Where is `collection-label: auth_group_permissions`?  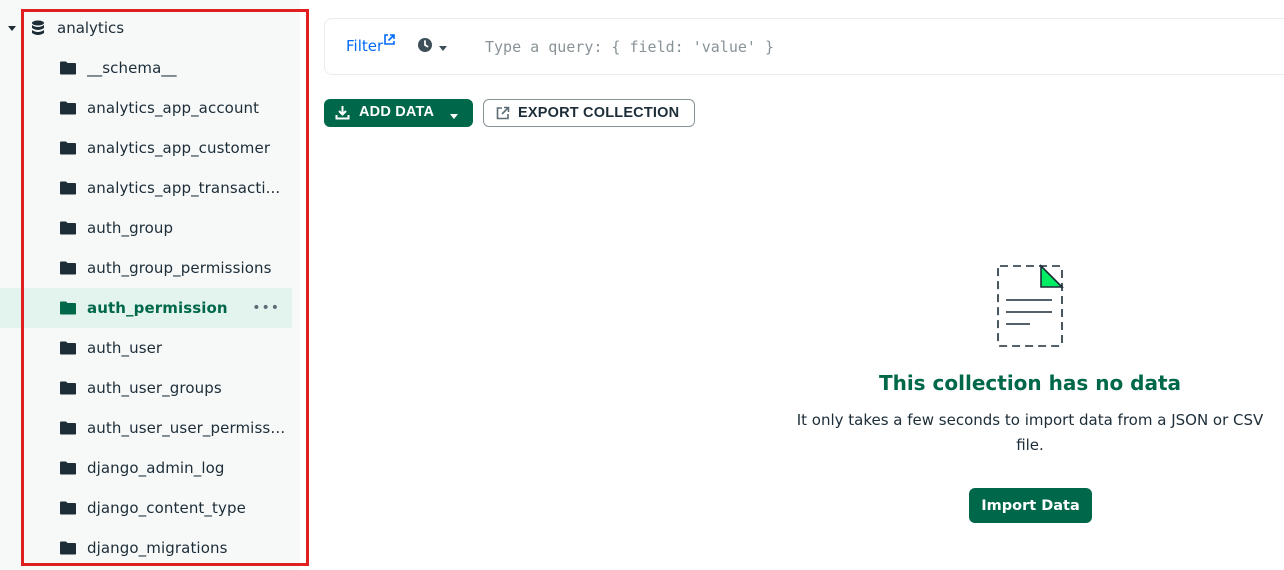
collection-label: auth_group_permissions is located at coordinates (179, 268).